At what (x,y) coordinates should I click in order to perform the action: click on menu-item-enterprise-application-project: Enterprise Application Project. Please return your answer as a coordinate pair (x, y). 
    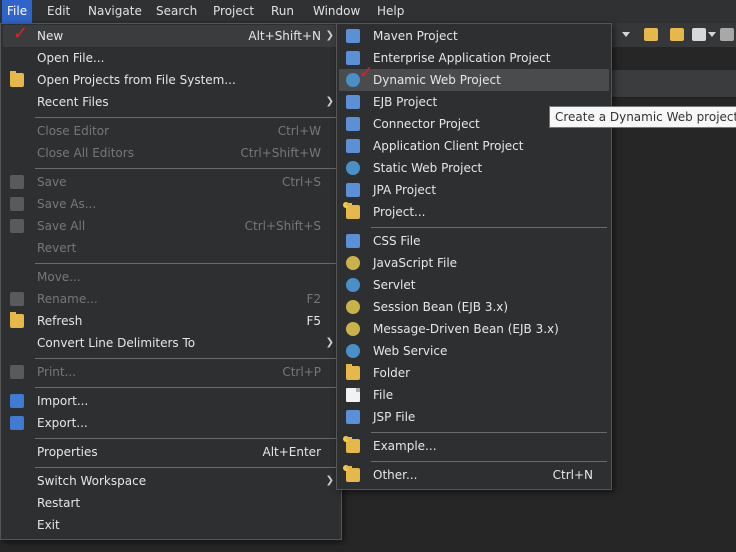
    Looking at the image, I should click on (474, 58).